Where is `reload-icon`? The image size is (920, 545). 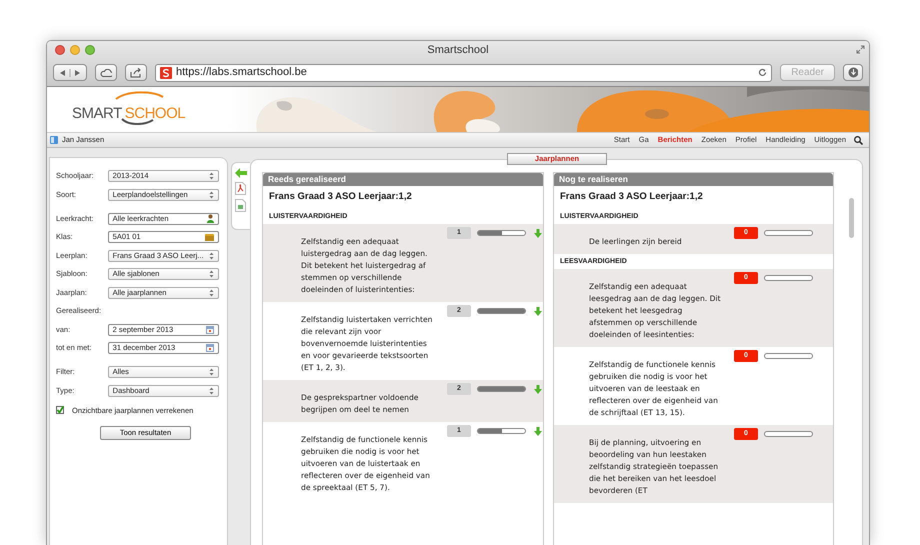 reload-icon is located at coordinates (763, 72).